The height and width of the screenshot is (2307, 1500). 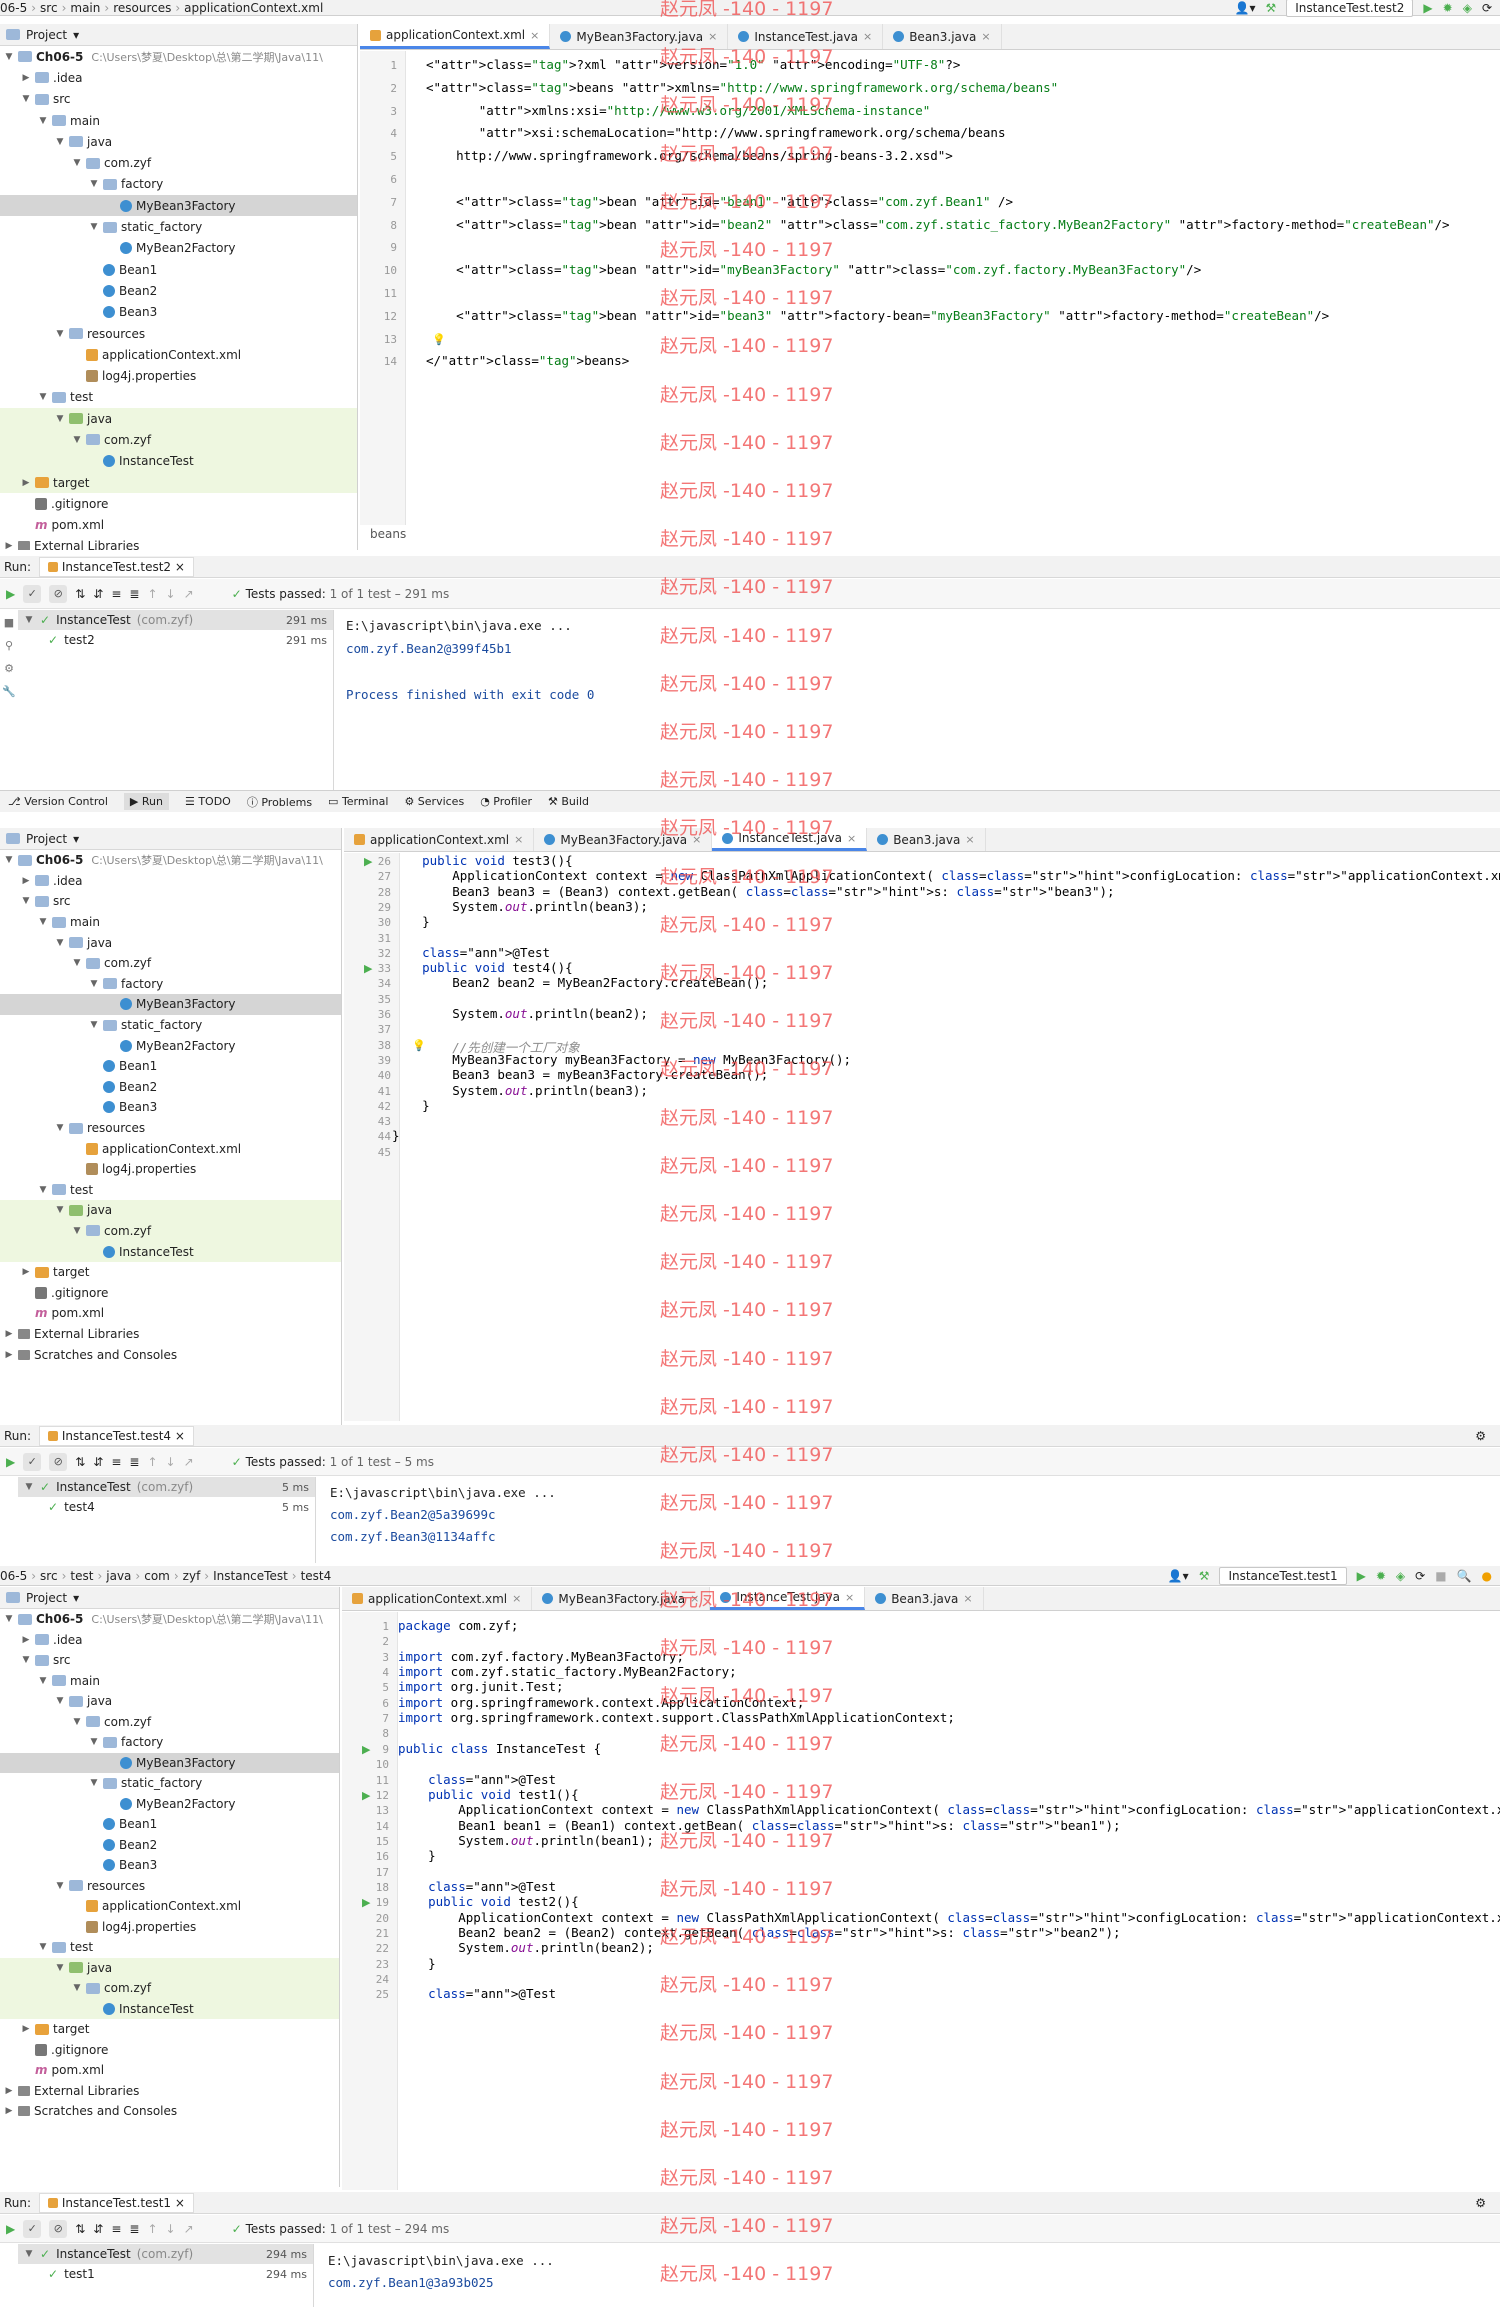 I want to click on tree-item: m pom.xml, so click(x=178, y=525).